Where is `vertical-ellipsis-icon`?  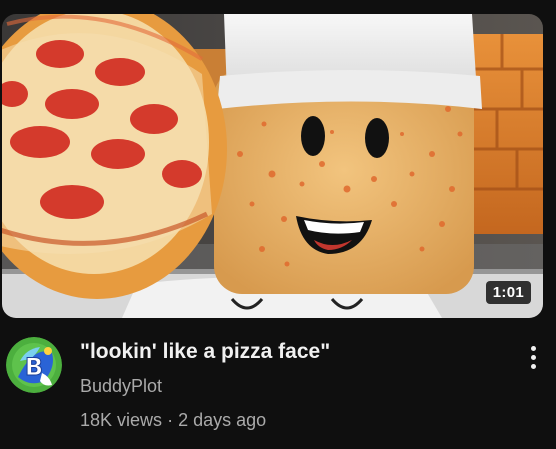 vertical-ellipsis-icon is located at coordinates (533, 357).